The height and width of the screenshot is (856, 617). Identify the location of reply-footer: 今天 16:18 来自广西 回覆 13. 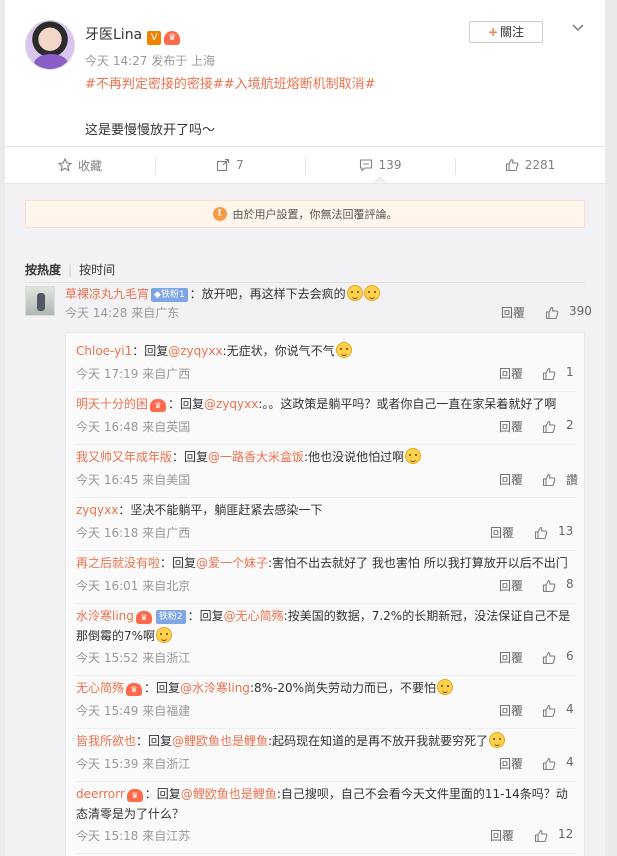
(326, 534).